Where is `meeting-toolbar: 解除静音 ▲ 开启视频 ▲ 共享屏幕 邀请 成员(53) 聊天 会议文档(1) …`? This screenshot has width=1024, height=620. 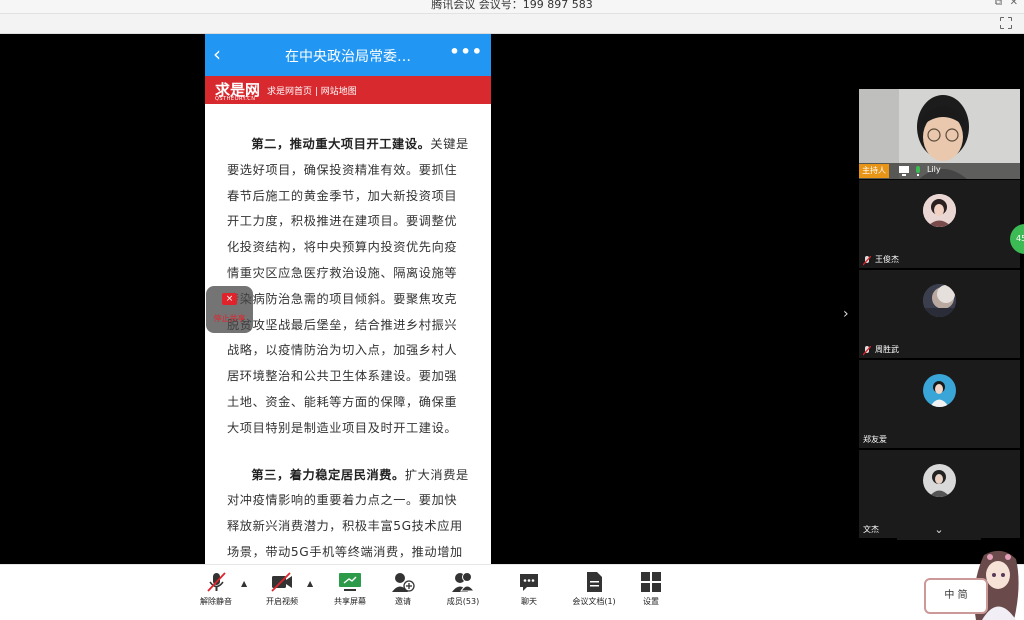 meeting-toolbar: 解除静音 ▲ 开启视频 ▲ 共享屏幕 邀请 成员(53) 聊天 会议文档(1) … is located at coordinates (512, 592).